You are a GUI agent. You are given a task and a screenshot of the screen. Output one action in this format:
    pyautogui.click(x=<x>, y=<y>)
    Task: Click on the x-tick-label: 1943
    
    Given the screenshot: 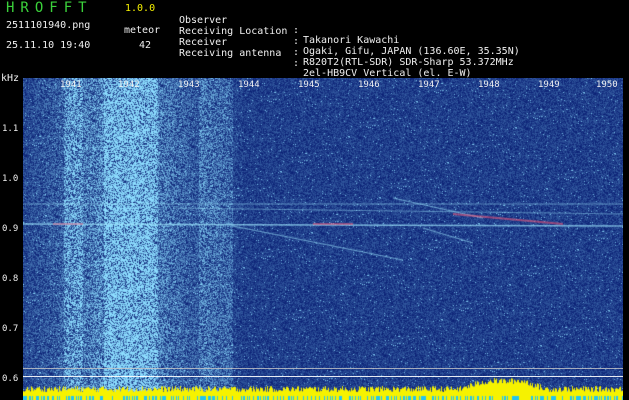 What is the action you would take?
    pyautogui.click(x=189, y=85)
    